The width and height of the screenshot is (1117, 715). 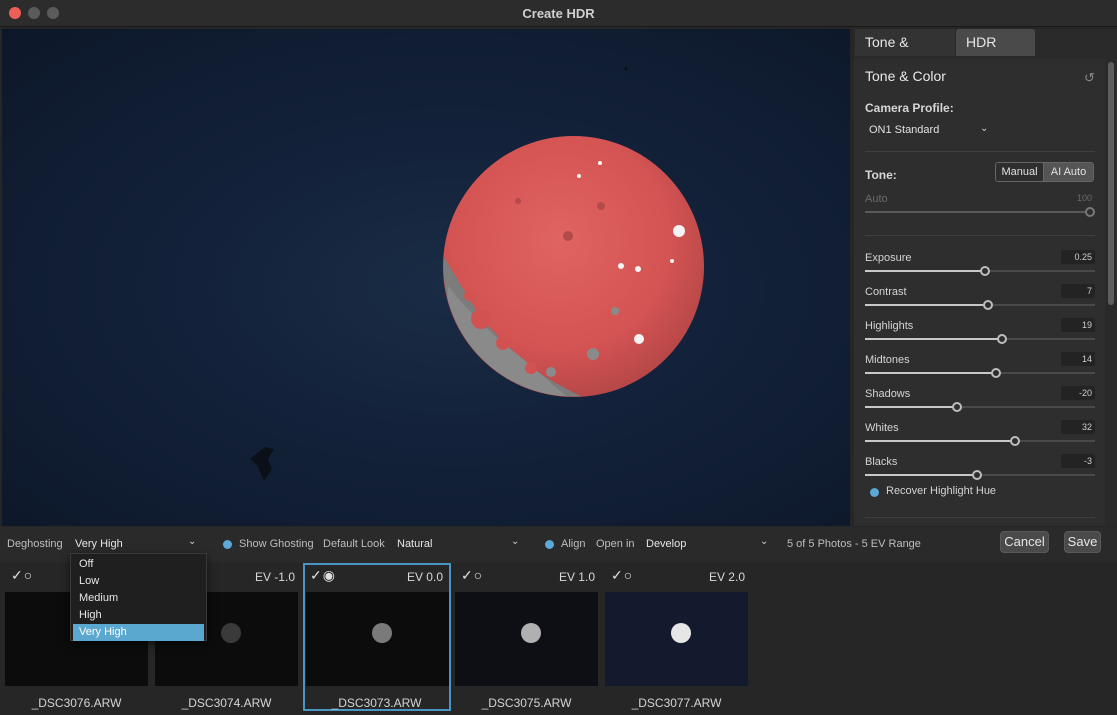 I want to click on film-item: ✓○ EV 2.0 _DSC3077.ARW, so click(x=678, y=638).